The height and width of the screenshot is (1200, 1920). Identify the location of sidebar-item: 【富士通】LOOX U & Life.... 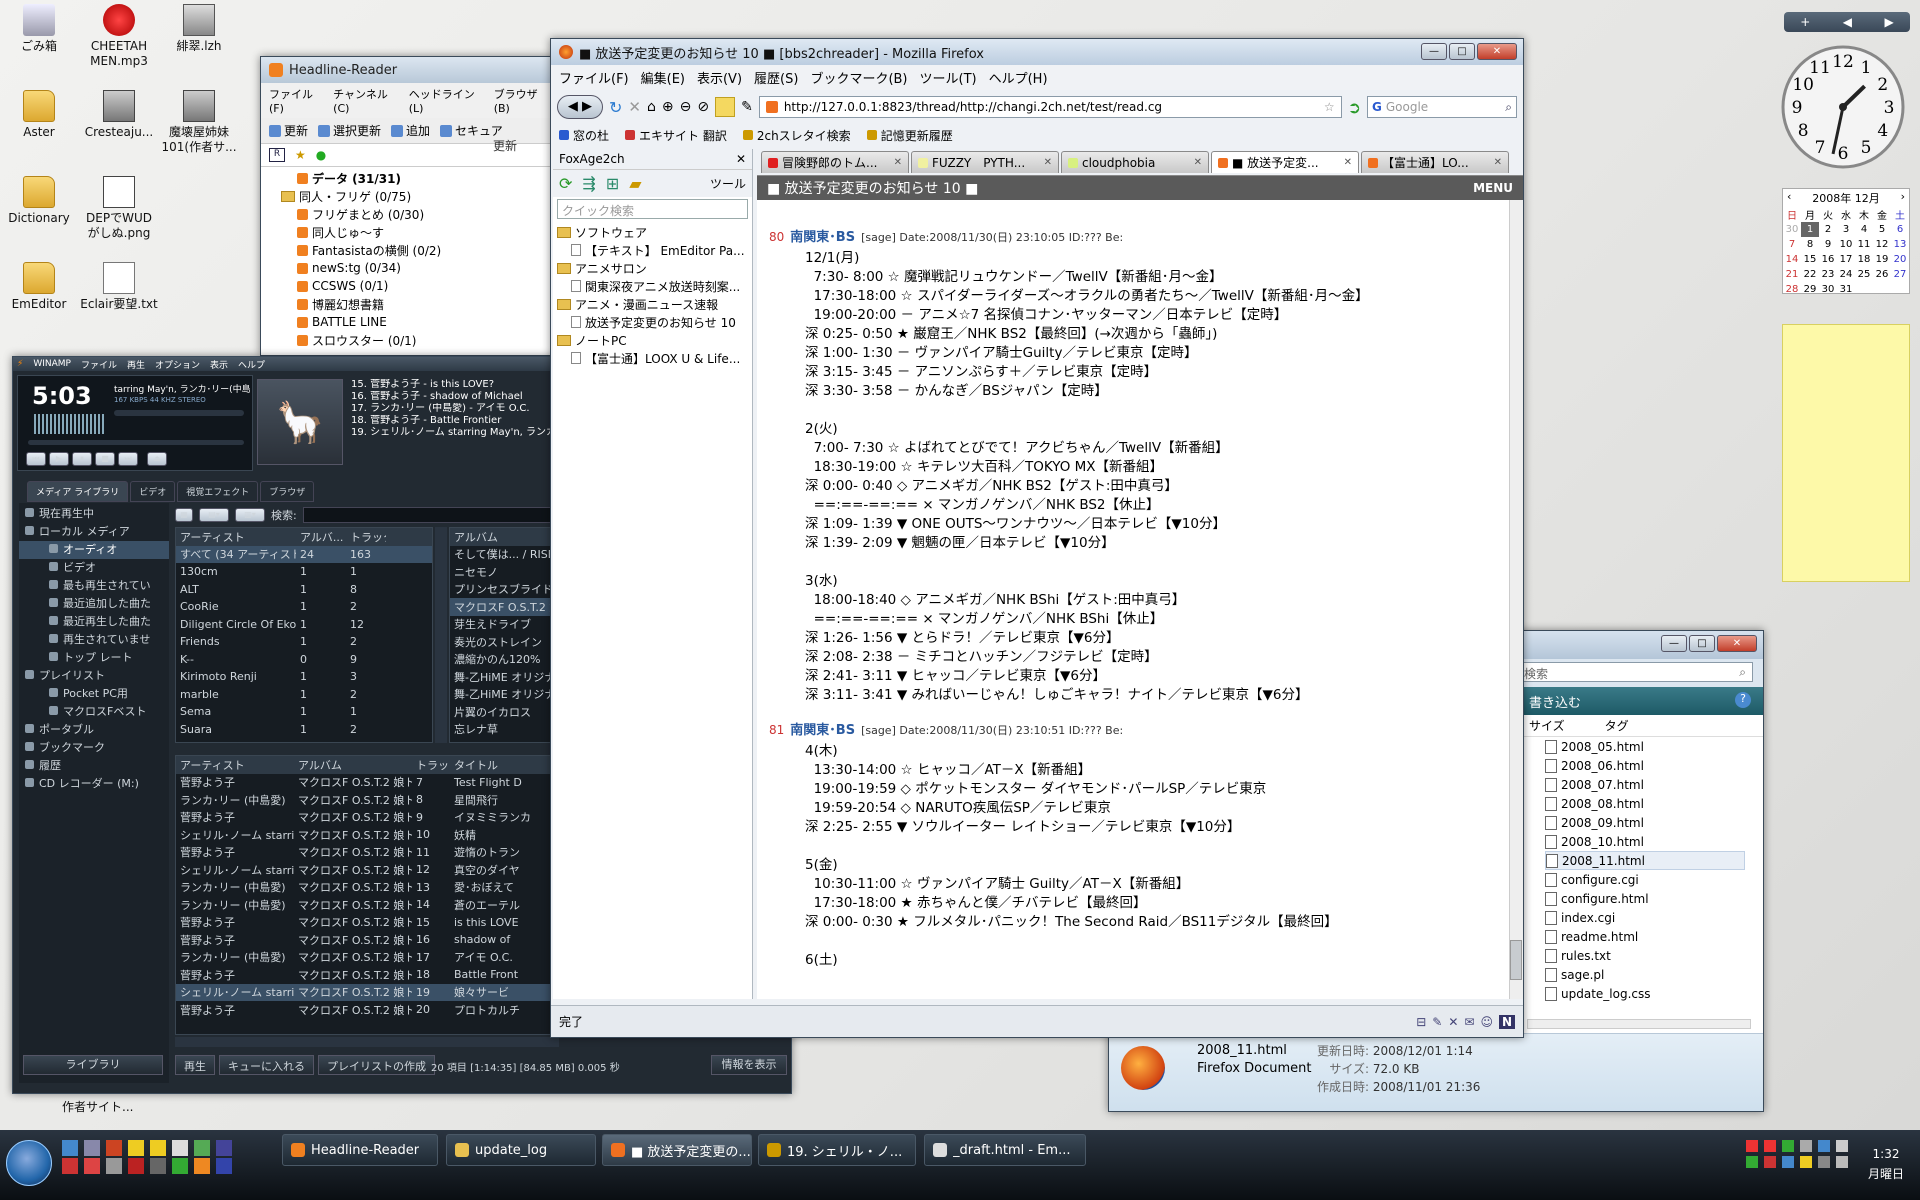
(652, 358).